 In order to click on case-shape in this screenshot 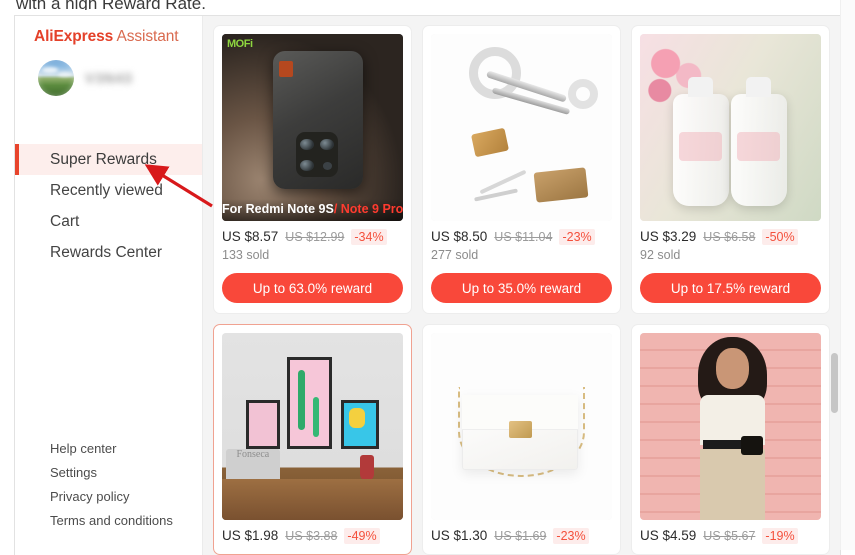, I will do `click(318, 120)`.